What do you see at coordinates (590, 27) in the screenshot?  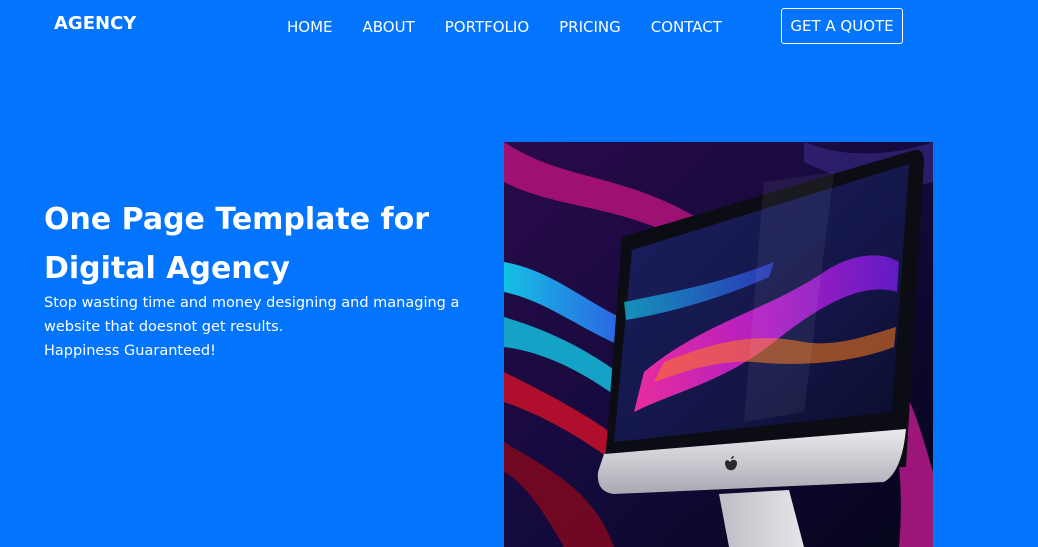 I see `nav-link-pricing: PRICING` at bounding box center [590, 27].